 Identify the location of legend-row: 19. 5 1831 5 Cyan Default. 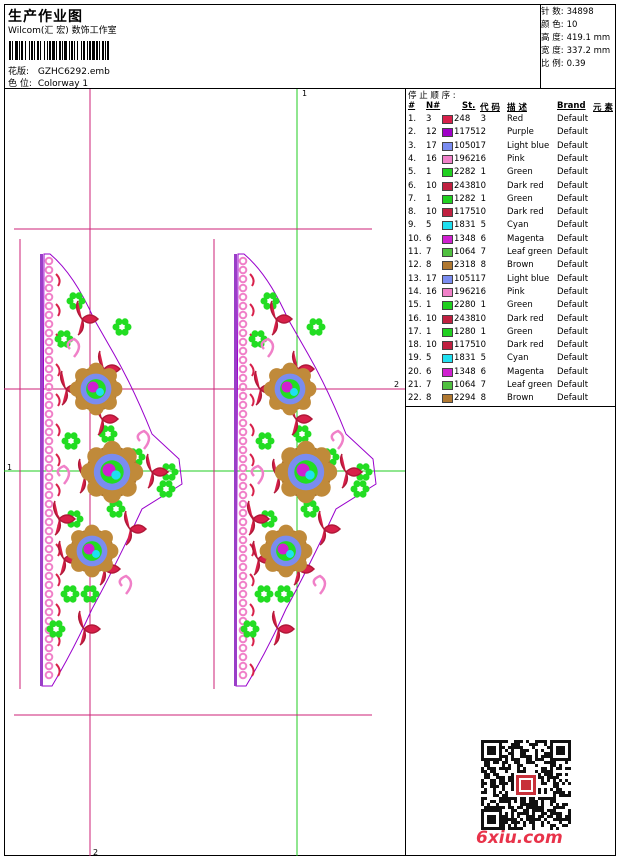
(511, 358).